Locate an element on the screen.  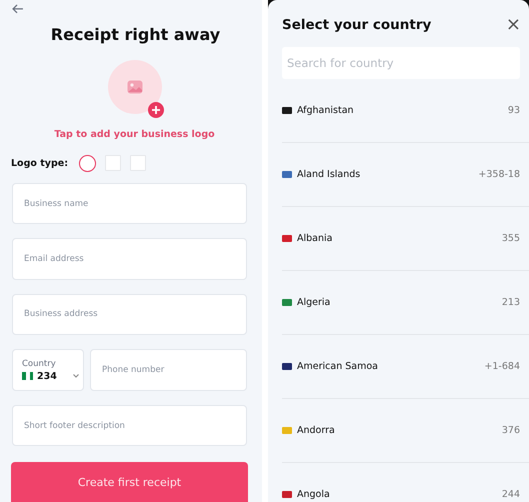
close-button: × is located at coordinates (513, 25).